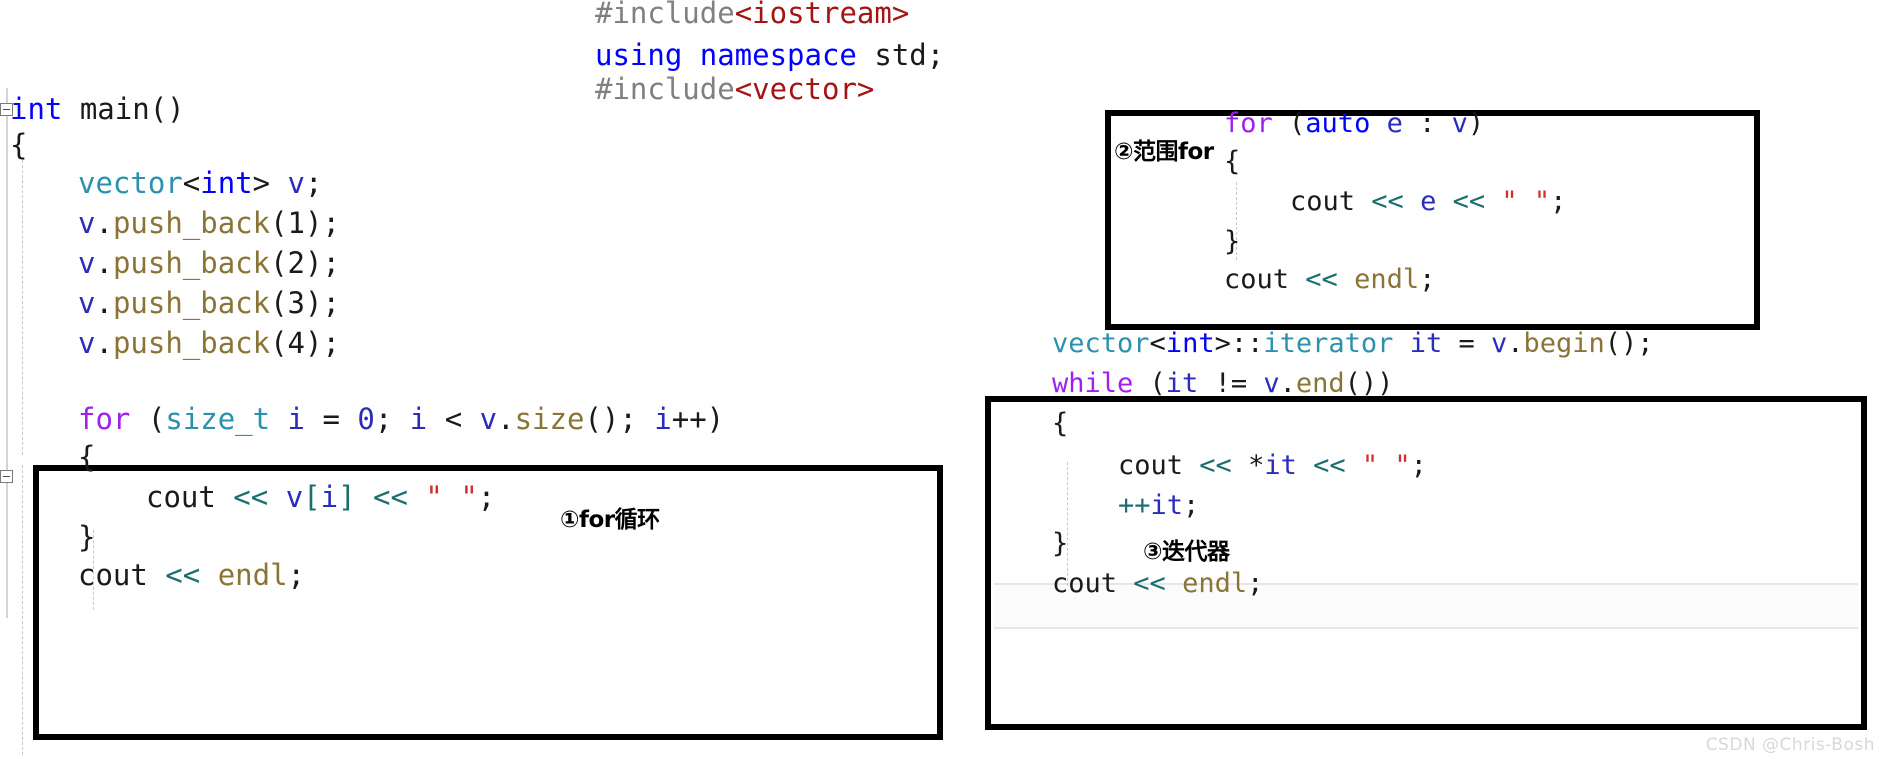  Describe the element at coordinates (366, 419) in the screenshot. I see `token-number-zero: 0` at that location.